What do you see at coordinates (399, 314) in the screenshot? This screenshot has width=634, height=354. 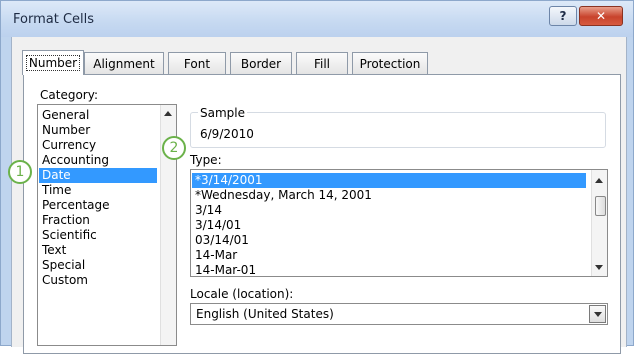 I see `locale-select: English (United States)` at bounding box center [399, 314].